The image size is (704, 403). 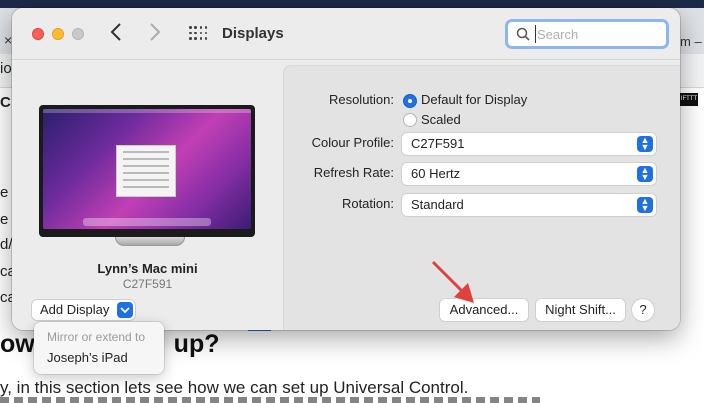 I want to click on rotation-label-wrap: Rotation:, so click(x=339, y=205).